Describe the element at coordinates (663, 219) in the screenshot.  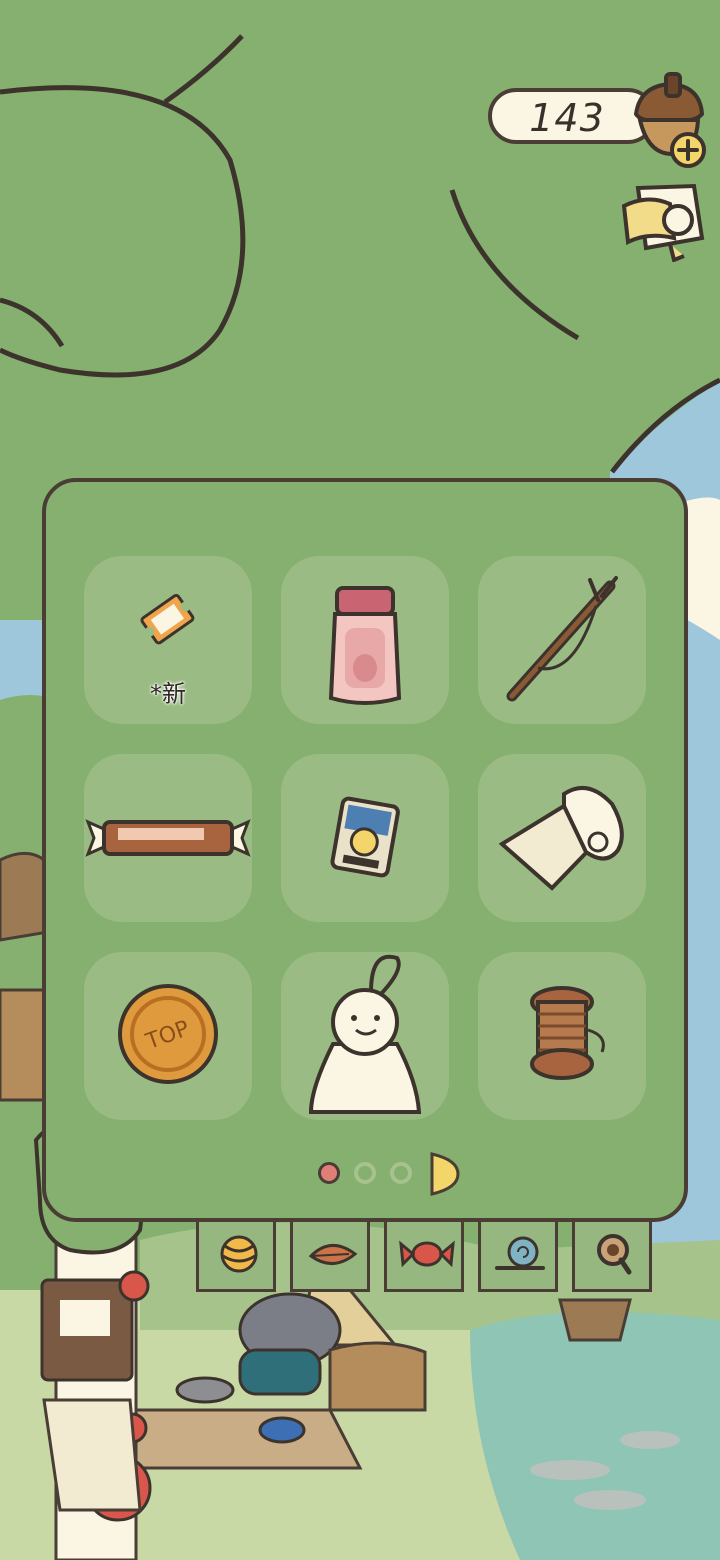
I see `letter-icon` at that location.